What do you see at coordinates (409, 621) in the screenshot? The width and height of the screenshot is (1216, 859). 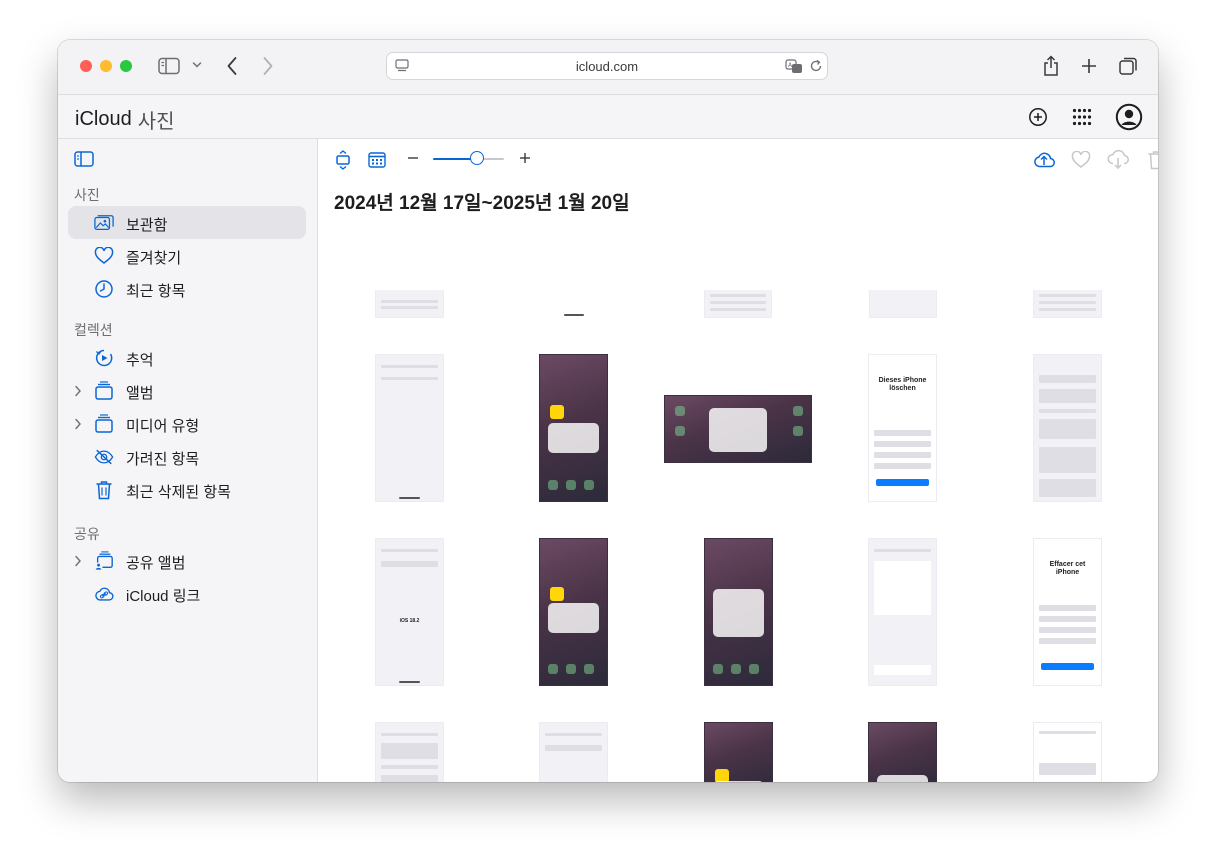 I see `thumbnail-ios-label: iOS 18.2` at bounding box center [409, 621].